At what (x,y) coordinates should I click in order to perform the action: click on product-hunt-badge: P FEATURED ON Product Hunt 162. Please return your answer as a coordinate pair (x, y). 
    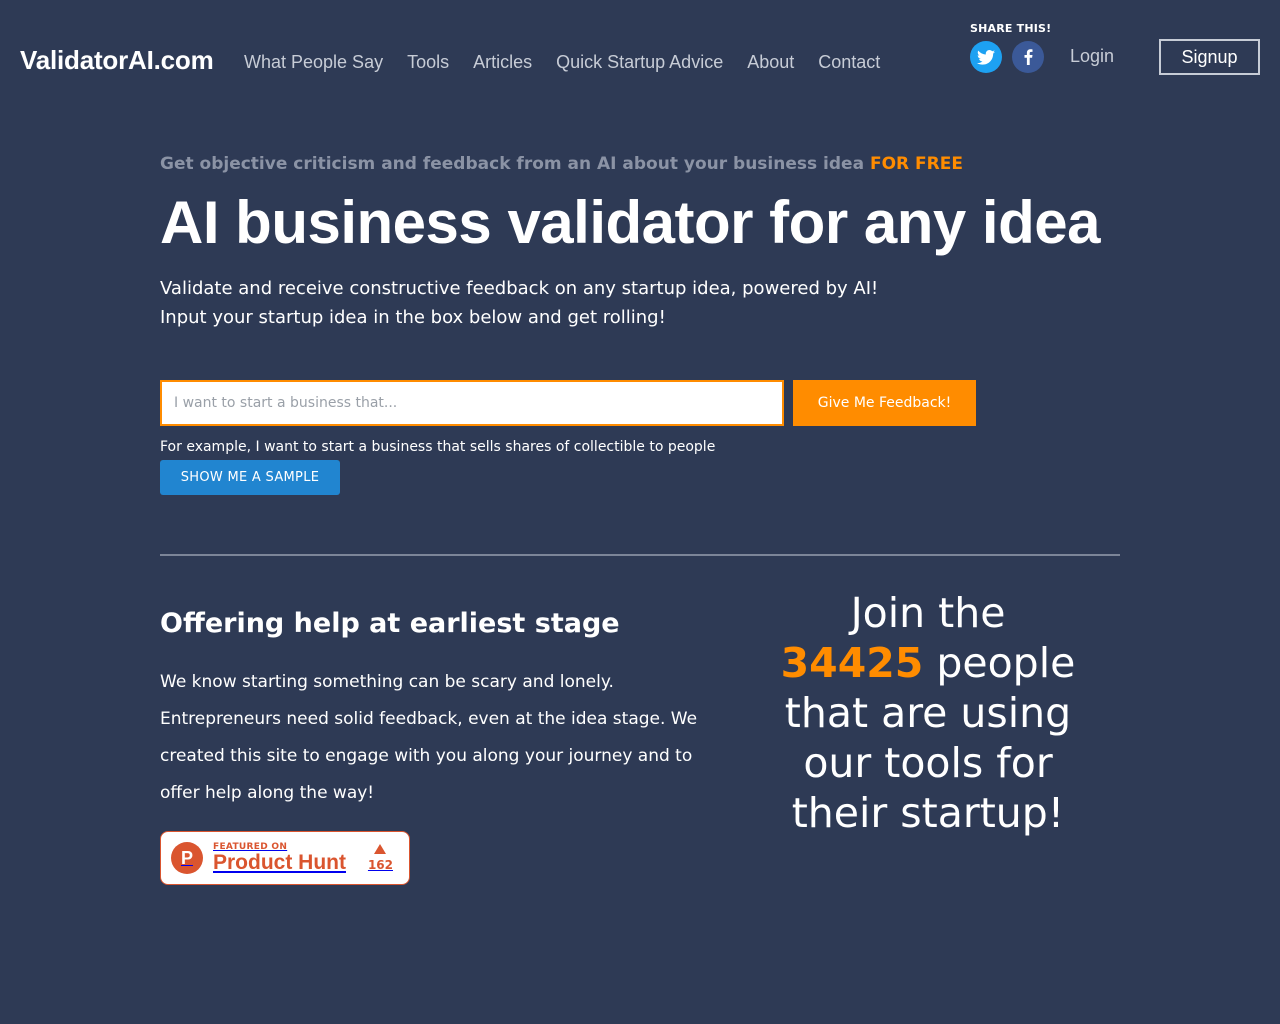
    Looking at the image, I should click on (285, 858).